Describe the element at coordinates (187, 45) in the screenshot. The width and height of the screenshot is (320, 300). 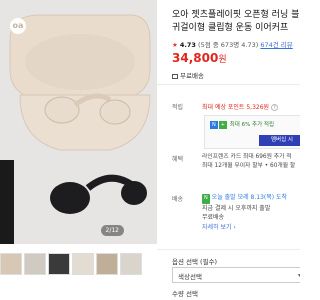
I see `rating-score: 4.73` at that location.